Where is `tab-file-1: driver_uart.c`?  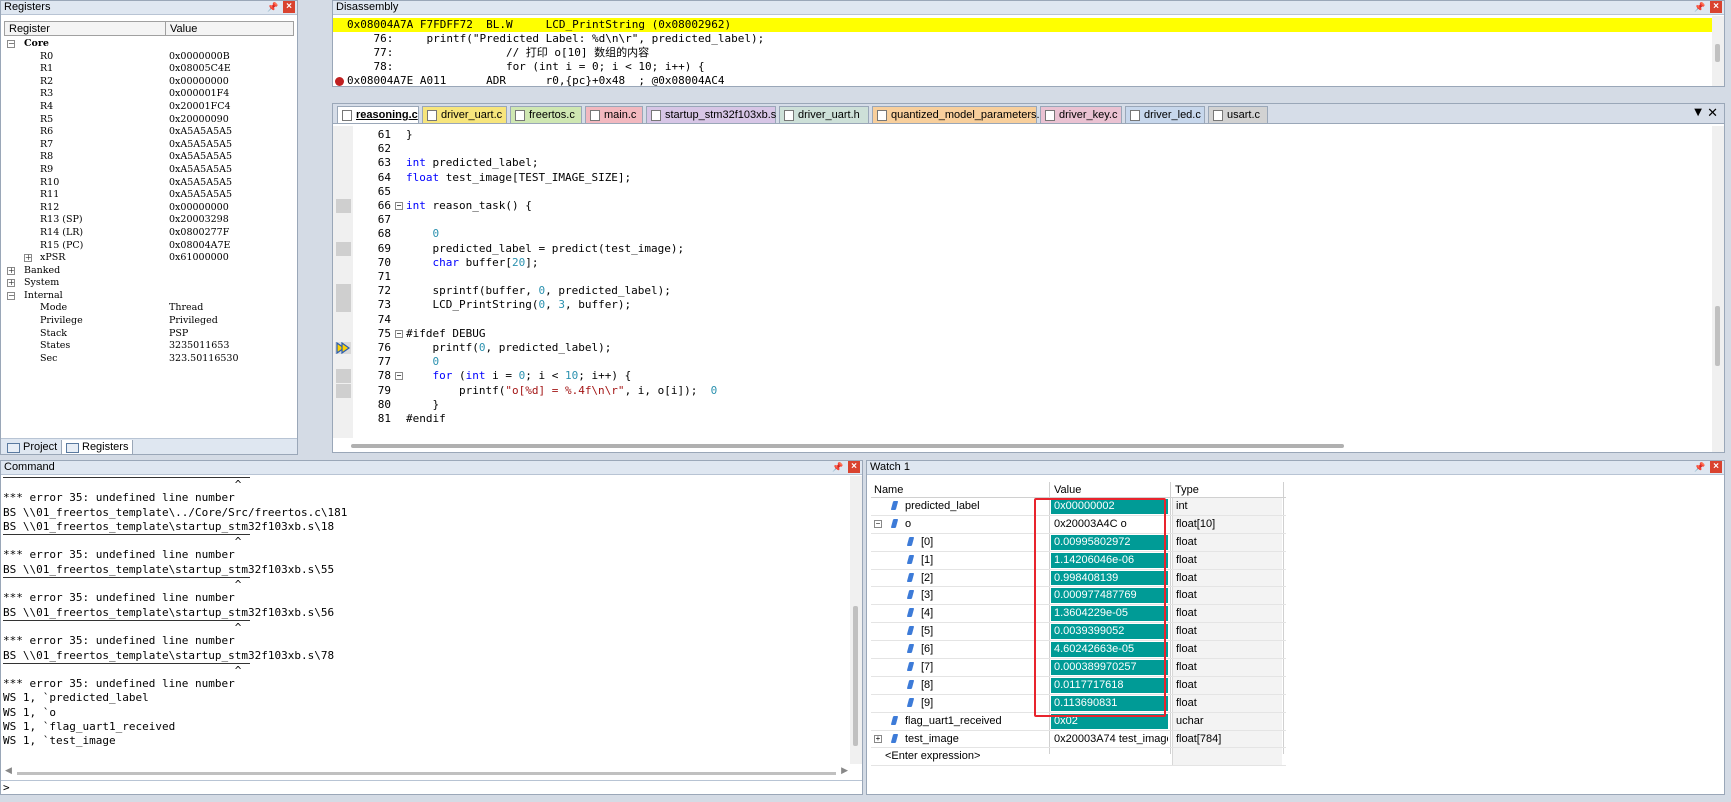
tab-file-1: driver_uart.c is located at coordinates (464, 114).